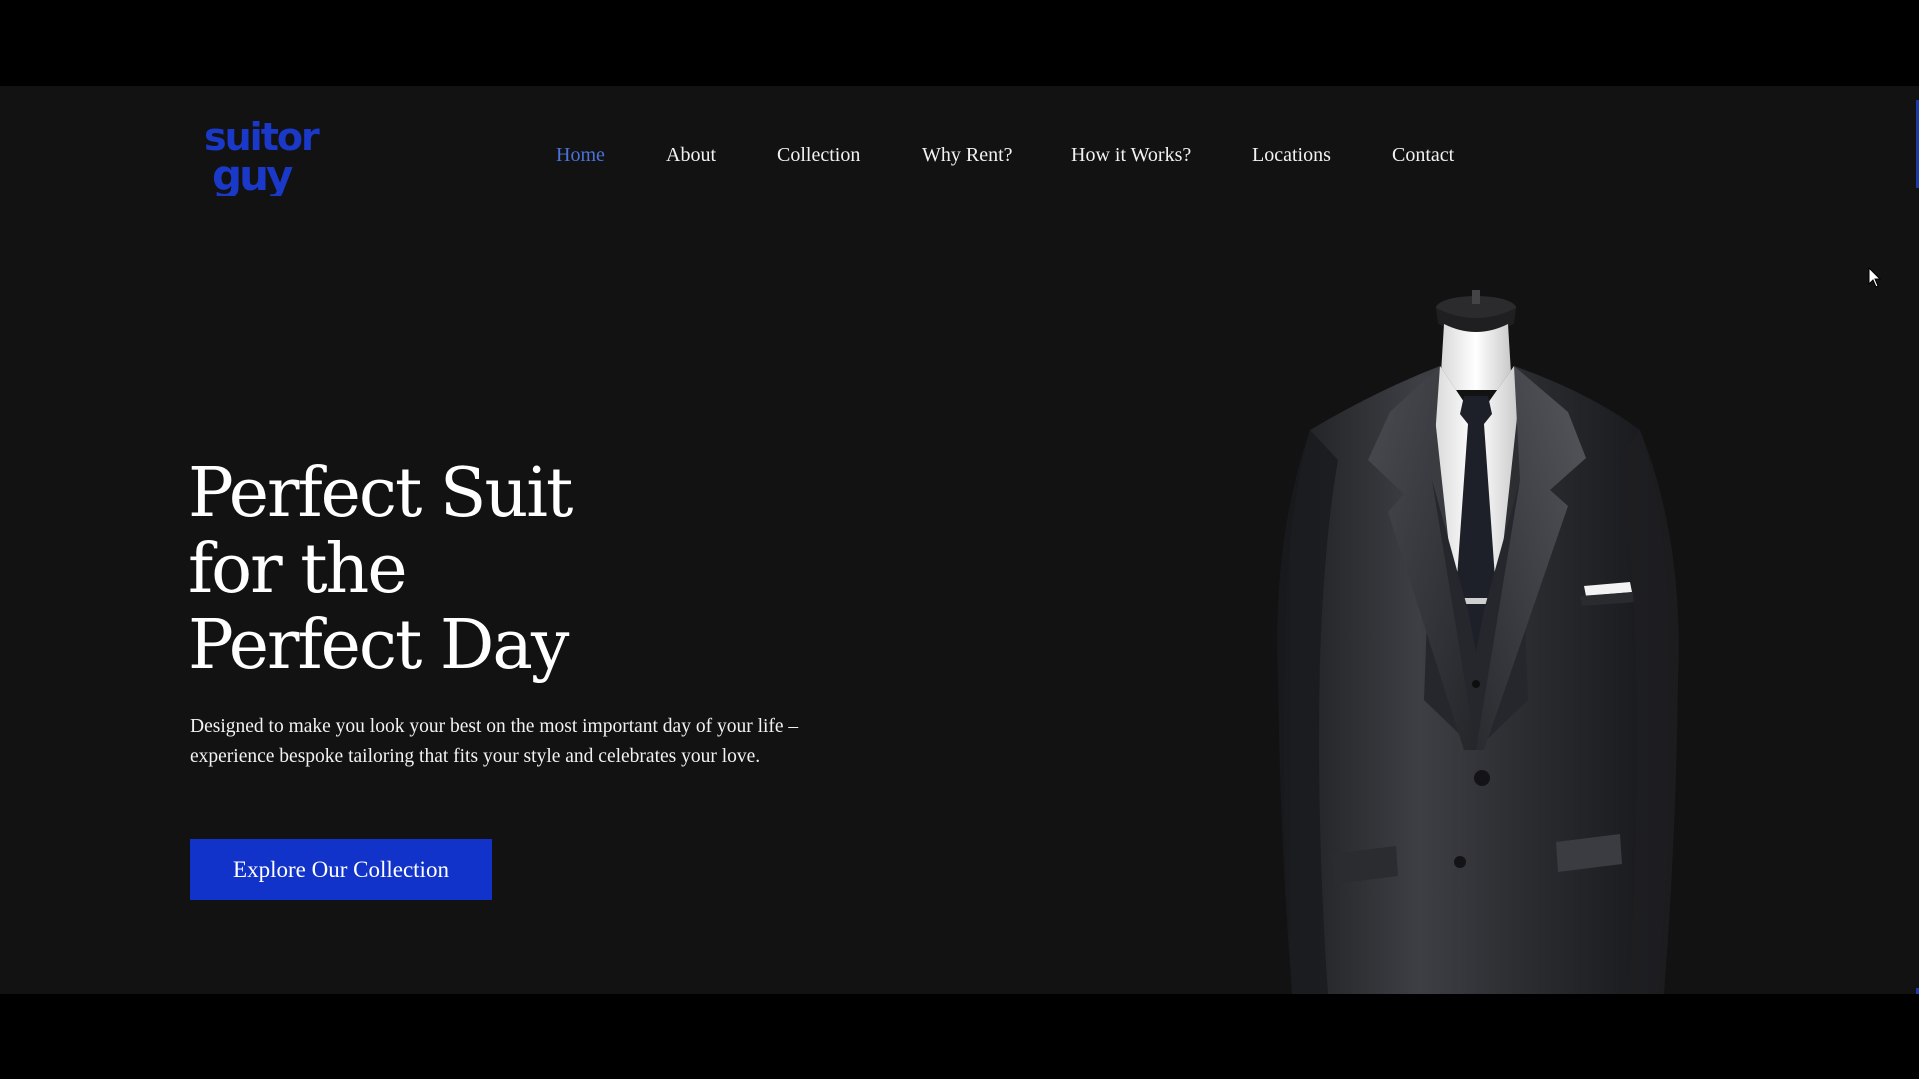 The width and height of the screenshot is (1919, 1079). I want to click on suitor-guy-logo-icon: suitor guy, so click(263, 155).